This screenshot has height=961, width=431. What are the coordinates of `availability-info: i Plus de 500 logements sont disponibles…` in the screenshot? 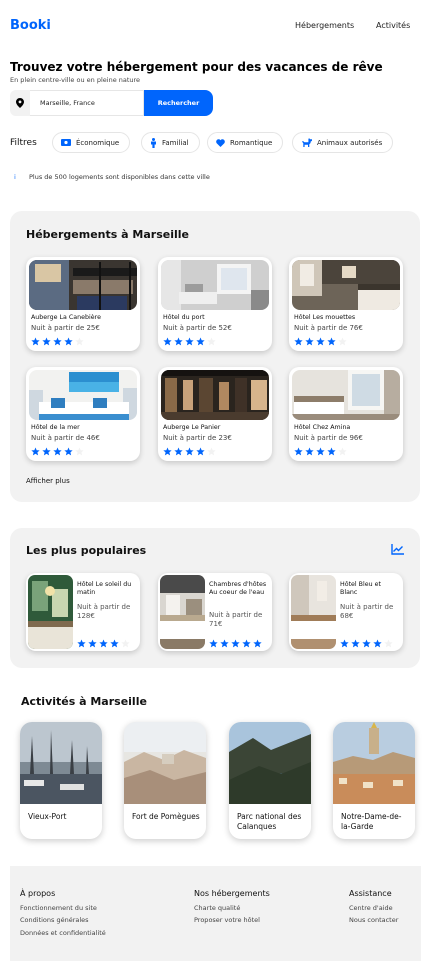 It's located at (110, 177).